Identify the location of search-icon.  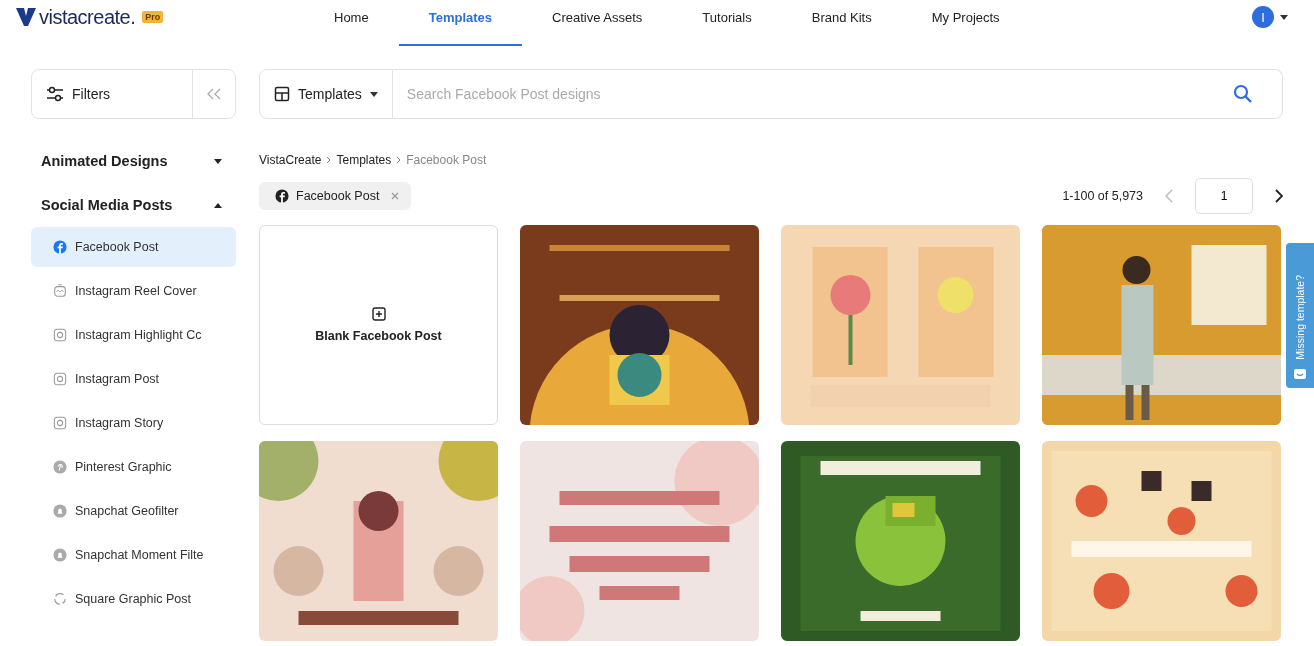
(1243, 94).